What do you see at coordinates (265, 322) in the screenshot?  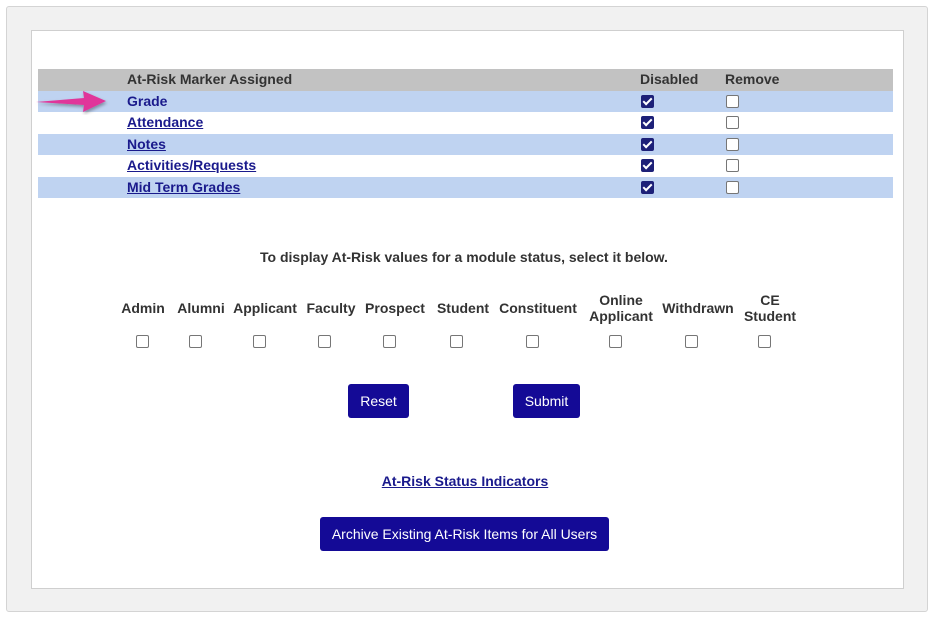 I see `status-applicant: Applicant` at bounding box center [265, 322].